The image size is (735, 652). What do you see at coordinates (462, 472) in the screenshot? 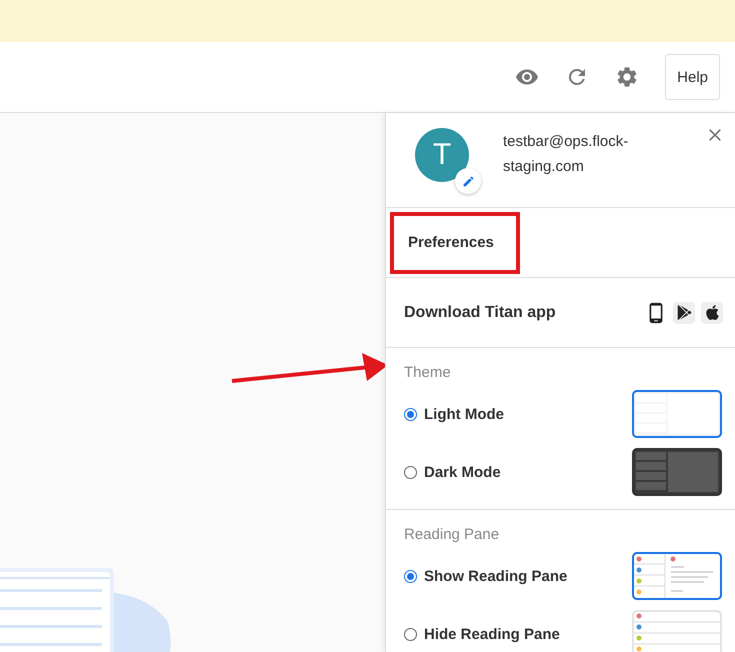
I see `option-label: Dark Mode` at bounding box center [462, 472].